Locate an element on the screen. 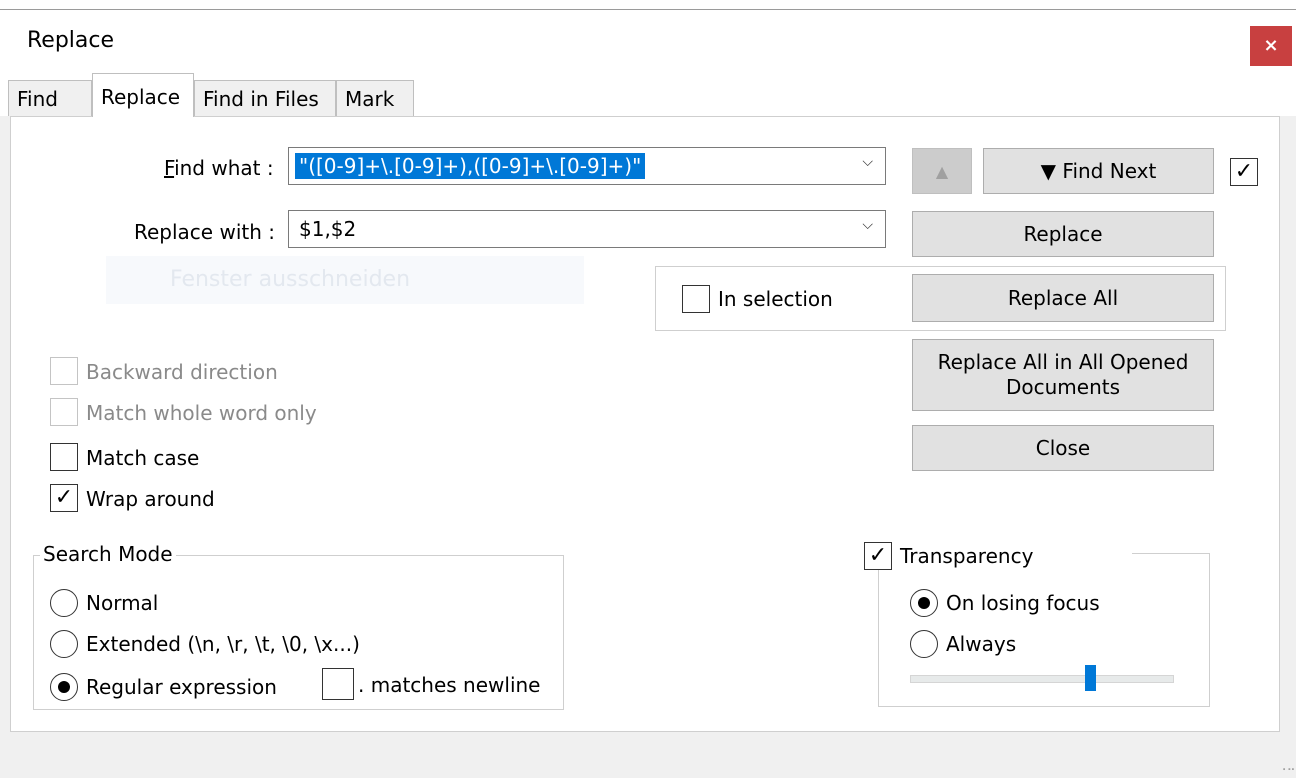 The width and height of the screenshot is (1296, 778). transparency-slider-thumb is located at coordinates (1090, 678).